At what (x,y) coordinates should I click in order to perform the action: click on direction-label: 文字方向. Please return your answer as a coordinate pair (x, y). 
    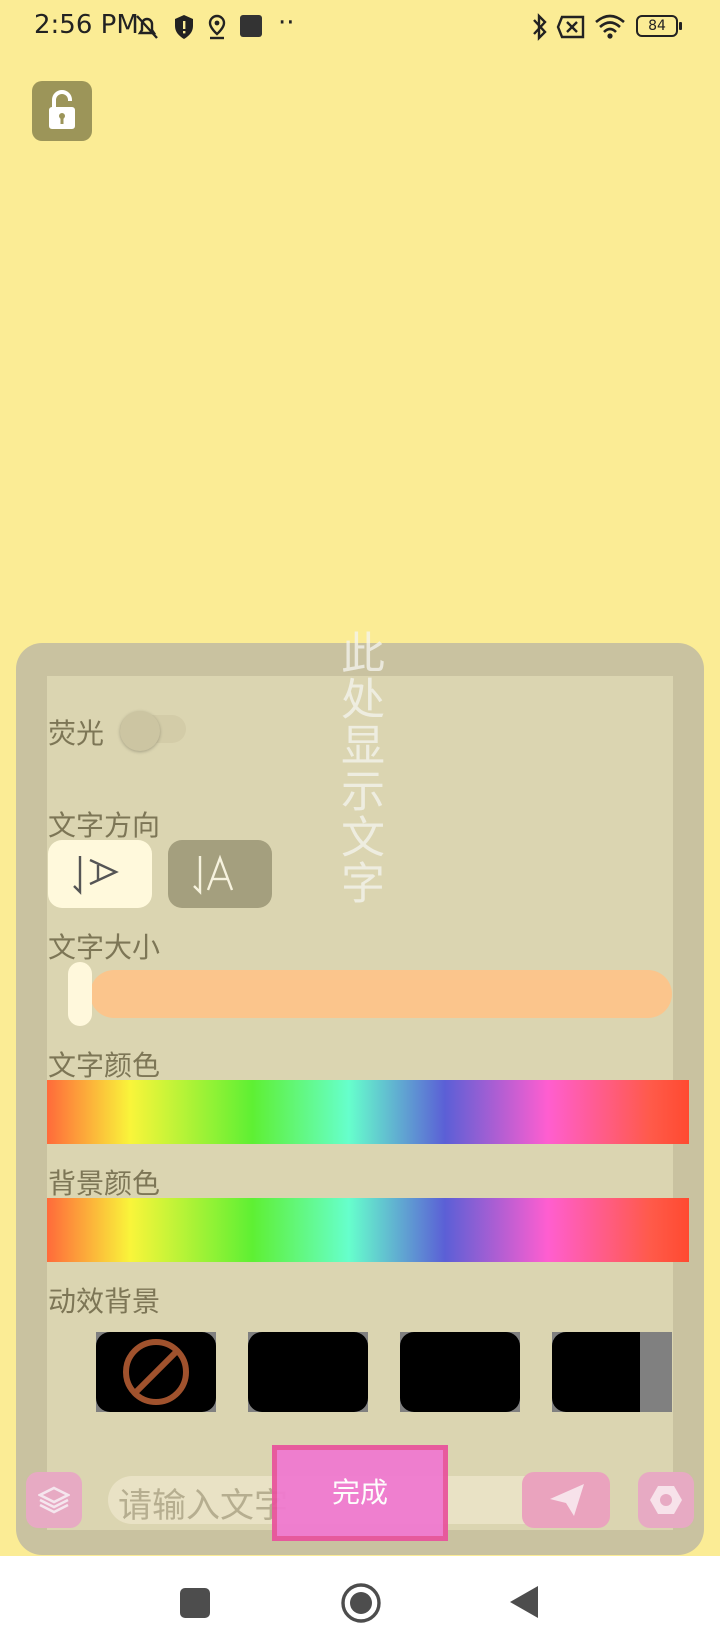
    Looking at the image, I should click on (104, 825).